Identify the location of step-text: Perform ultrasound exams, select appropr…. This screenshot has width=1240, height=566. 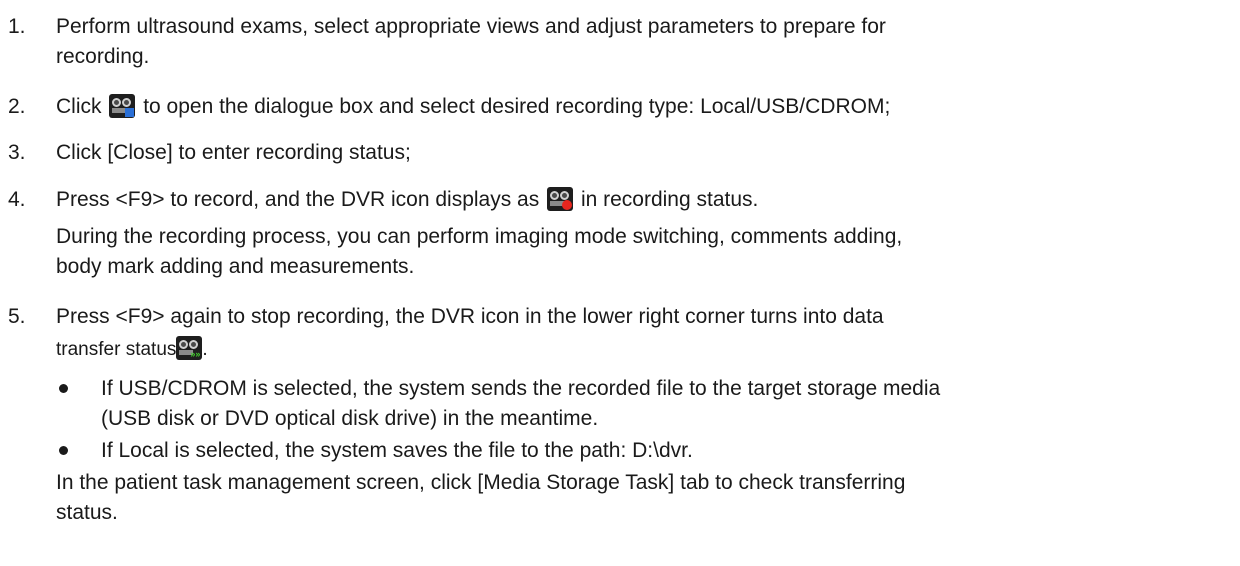
(471, 26).